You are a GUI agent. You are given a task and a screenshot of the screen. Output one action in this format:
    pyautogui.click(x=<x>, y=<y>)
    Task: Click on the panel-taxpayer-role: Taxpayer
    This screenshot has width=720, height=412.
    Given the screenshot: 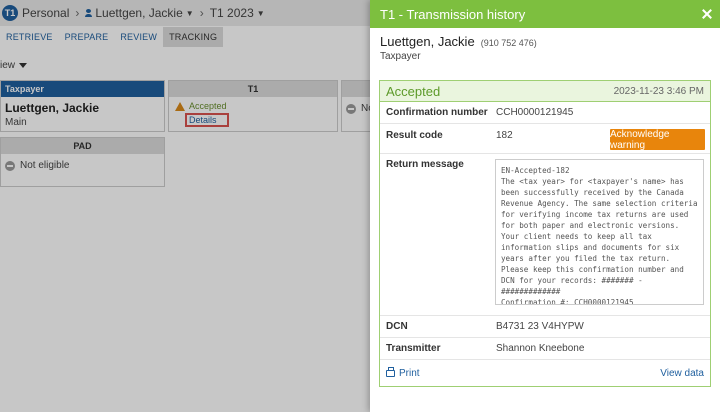 What is the action you would take?
    pyautogui.click(x=400, y=56)
    